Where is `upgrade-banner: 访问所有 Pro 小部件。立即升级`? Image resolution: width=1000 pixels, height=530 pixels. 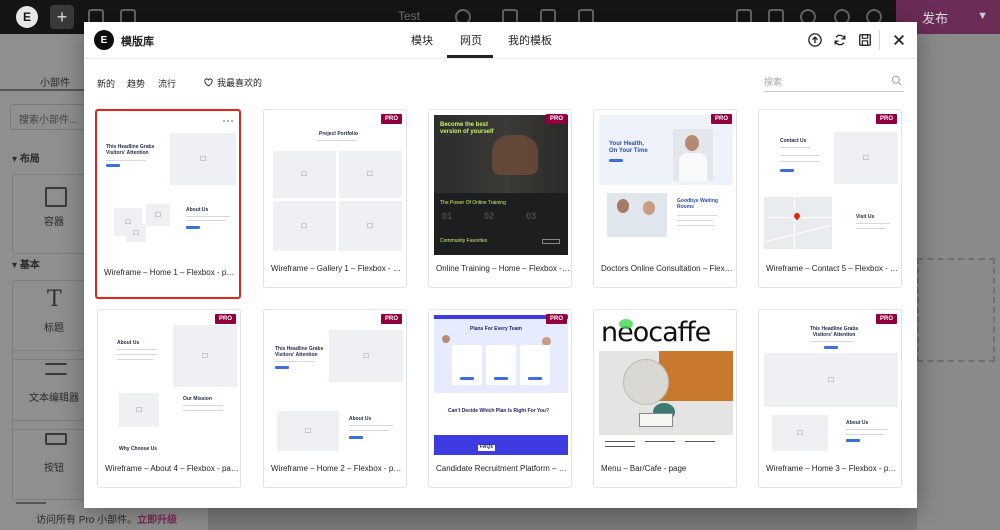
upgrade-banner: 访问所有 Pro 小部件。立即升级 is located at coordinates (104, 518).